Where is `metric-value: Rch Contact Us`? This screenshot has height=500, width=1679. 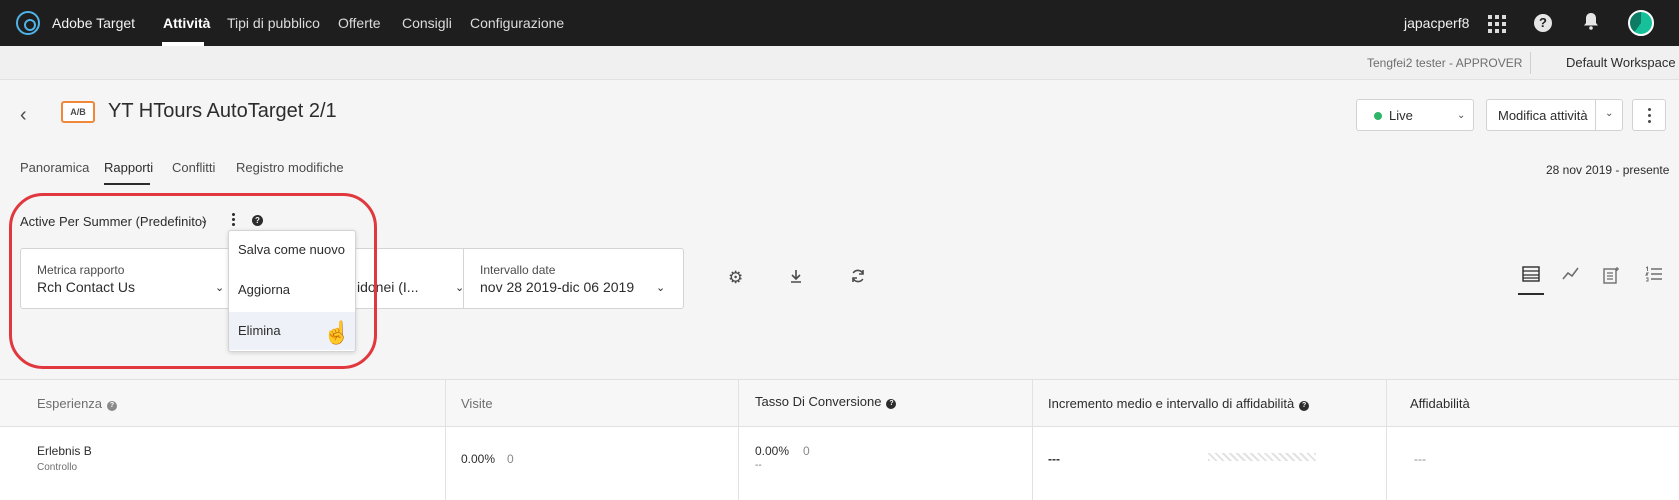 metric-value: Rch Contact Us is located at coordinates (86, 287).